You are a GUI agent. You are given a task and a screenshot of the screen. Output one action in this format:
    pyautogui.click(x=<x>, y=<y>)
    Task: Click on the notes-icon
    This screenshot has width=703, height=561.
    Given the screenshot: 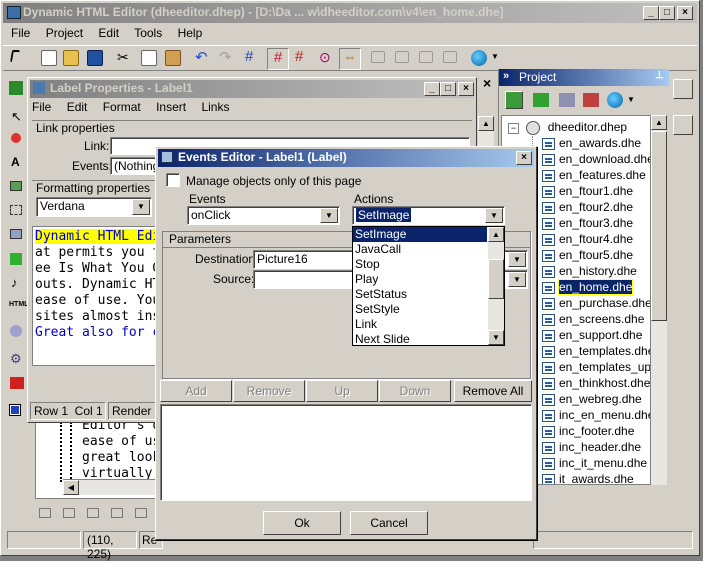 What is the action you would take?
    pyautogui.click(x=683, y=125)
    